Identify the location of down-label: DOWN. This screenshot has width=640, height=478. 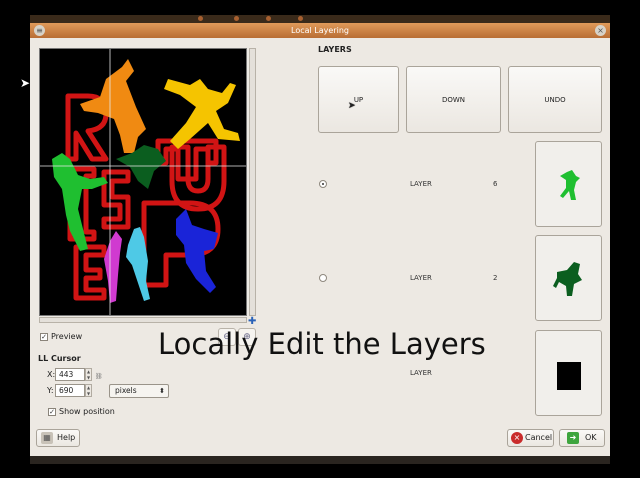
(453, 99).